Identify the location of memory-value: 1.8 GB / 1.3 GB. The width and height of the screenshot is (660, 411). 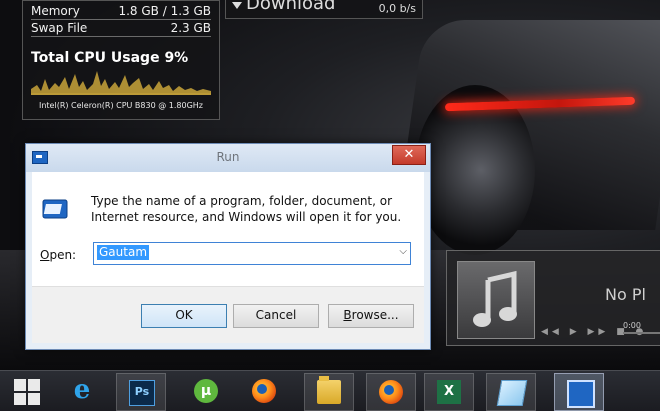
(164, 11).